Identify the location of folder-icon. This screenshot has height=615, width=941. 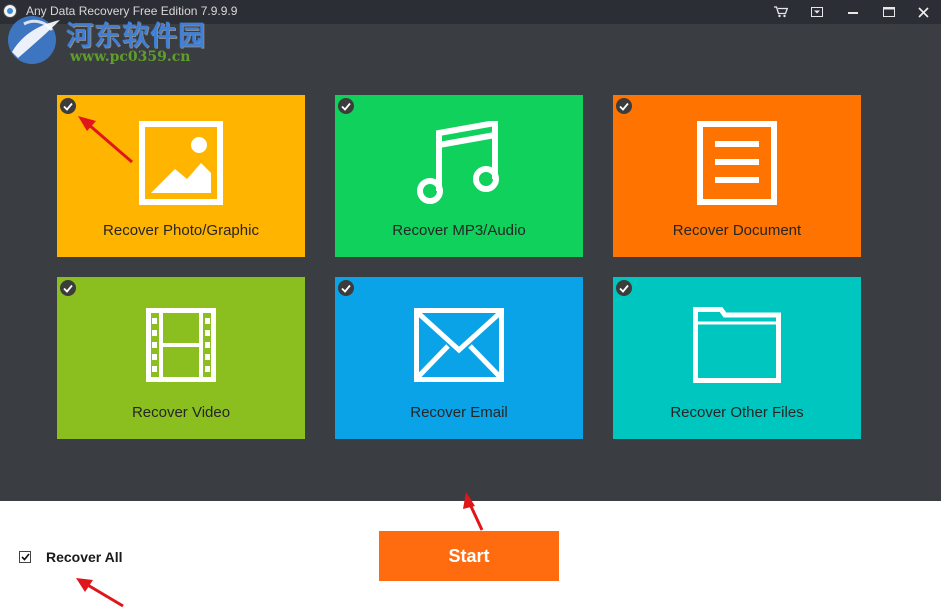
(737, 345).